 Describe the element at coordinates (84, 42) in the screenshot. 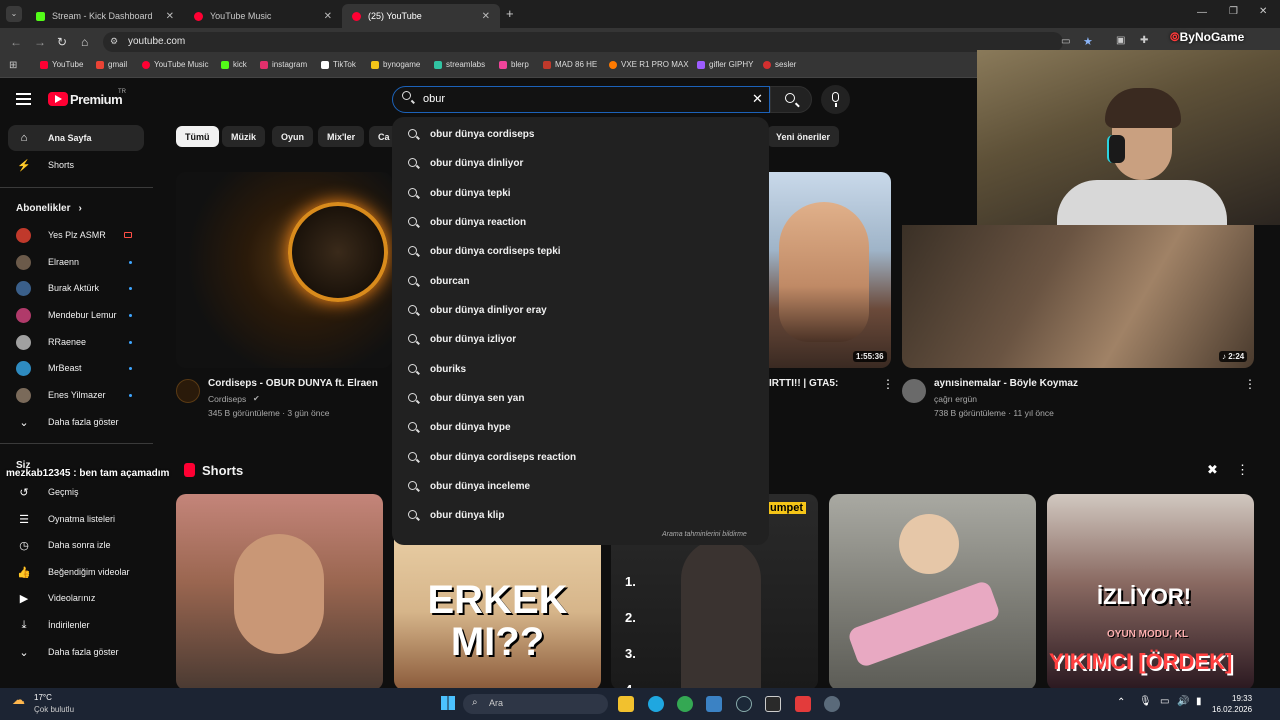

I see `home-browser-icon: ⌂` at that location.